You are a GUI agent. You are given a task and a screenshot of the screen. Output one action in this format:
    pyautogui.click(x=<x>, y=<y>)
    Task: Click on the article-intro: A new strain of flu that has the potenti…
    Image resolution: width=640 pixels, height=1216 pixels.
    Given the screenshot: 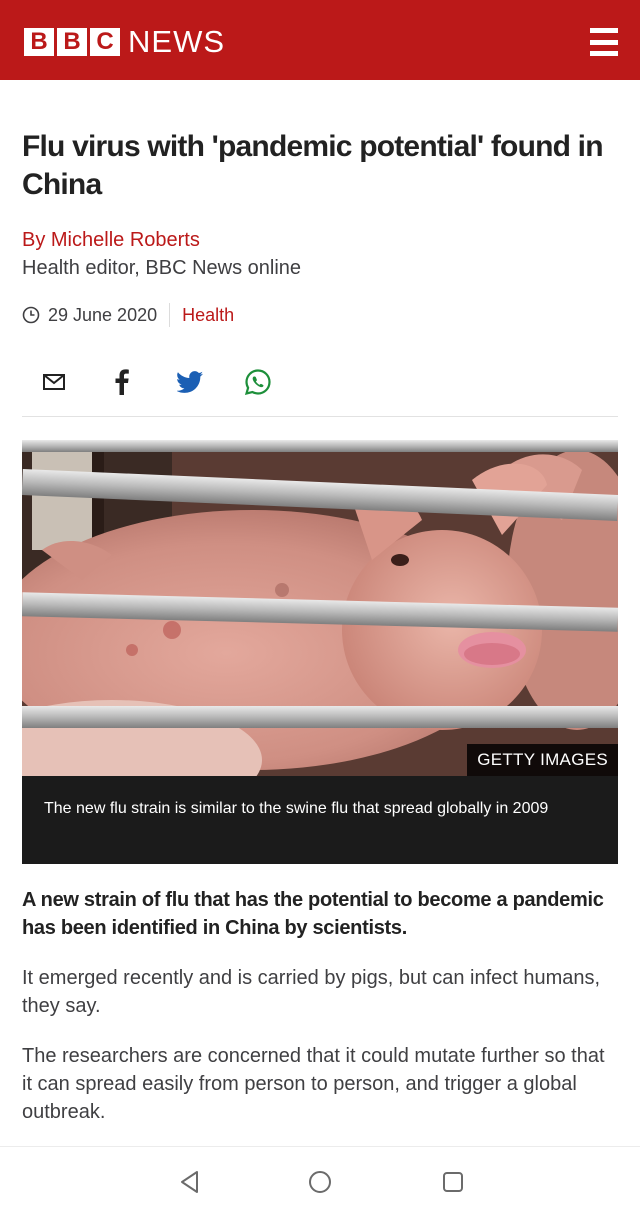 What is the action you would take?
    pyautogui.click(x=313, y=914)
    